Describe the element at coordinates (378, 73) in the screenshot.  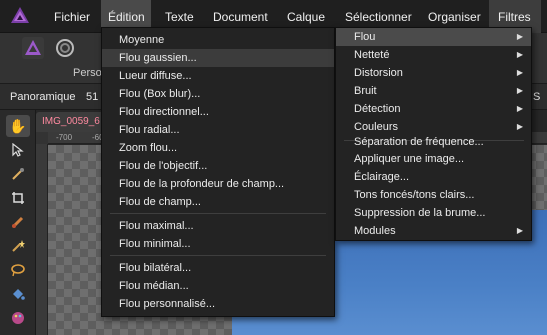
I see `submenu-distorsion-label: Distorsion` at that location.